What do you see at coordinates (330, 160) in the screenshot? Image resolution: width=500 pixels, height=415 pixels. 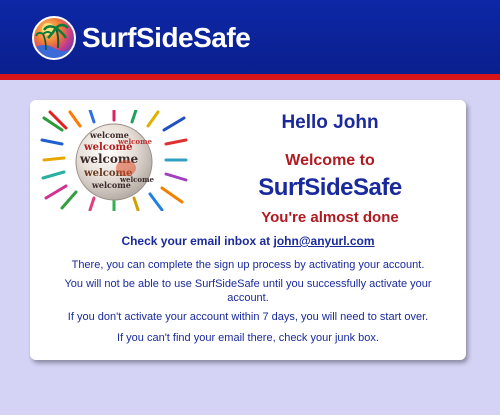 I see `welcome-to-text: Welcome to` at bounding box center [330, 160].